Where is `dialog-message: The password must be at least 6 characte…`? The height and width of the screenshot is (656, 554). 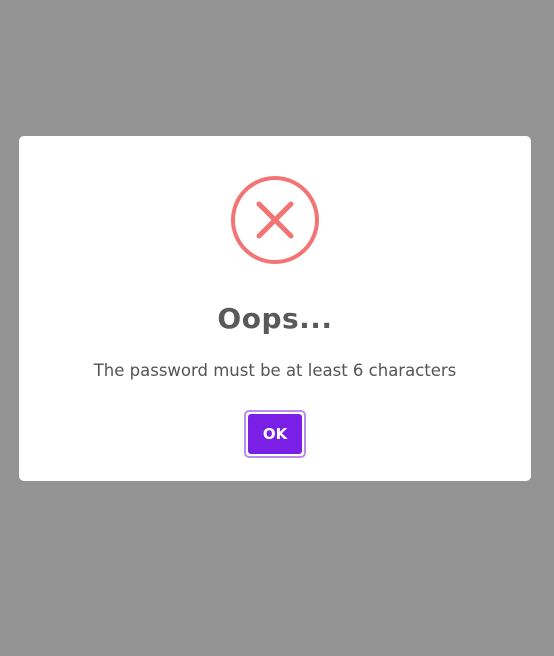
dialog-message: The password must be at least 6 characte… is located at coordinates (275, 370).